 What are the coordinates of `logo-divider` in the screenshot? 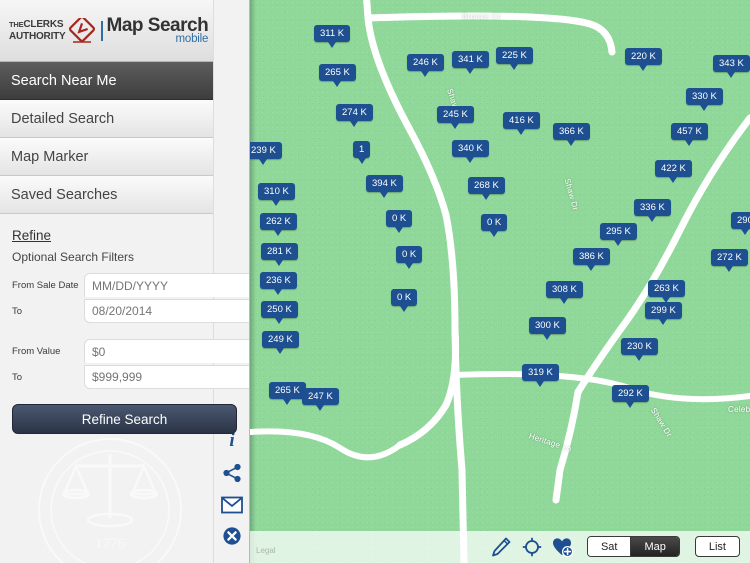 It's located at (101, 30).